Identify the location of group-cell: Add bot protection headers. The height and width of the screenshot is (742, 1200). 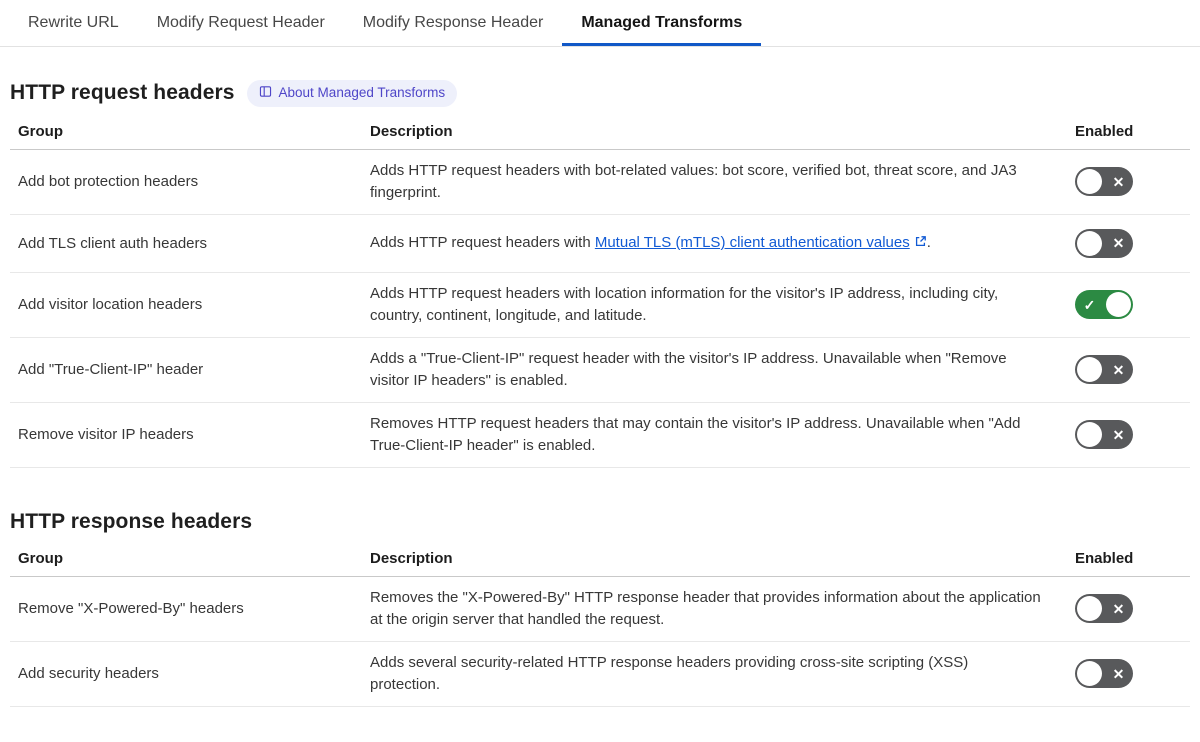
(108, 181).